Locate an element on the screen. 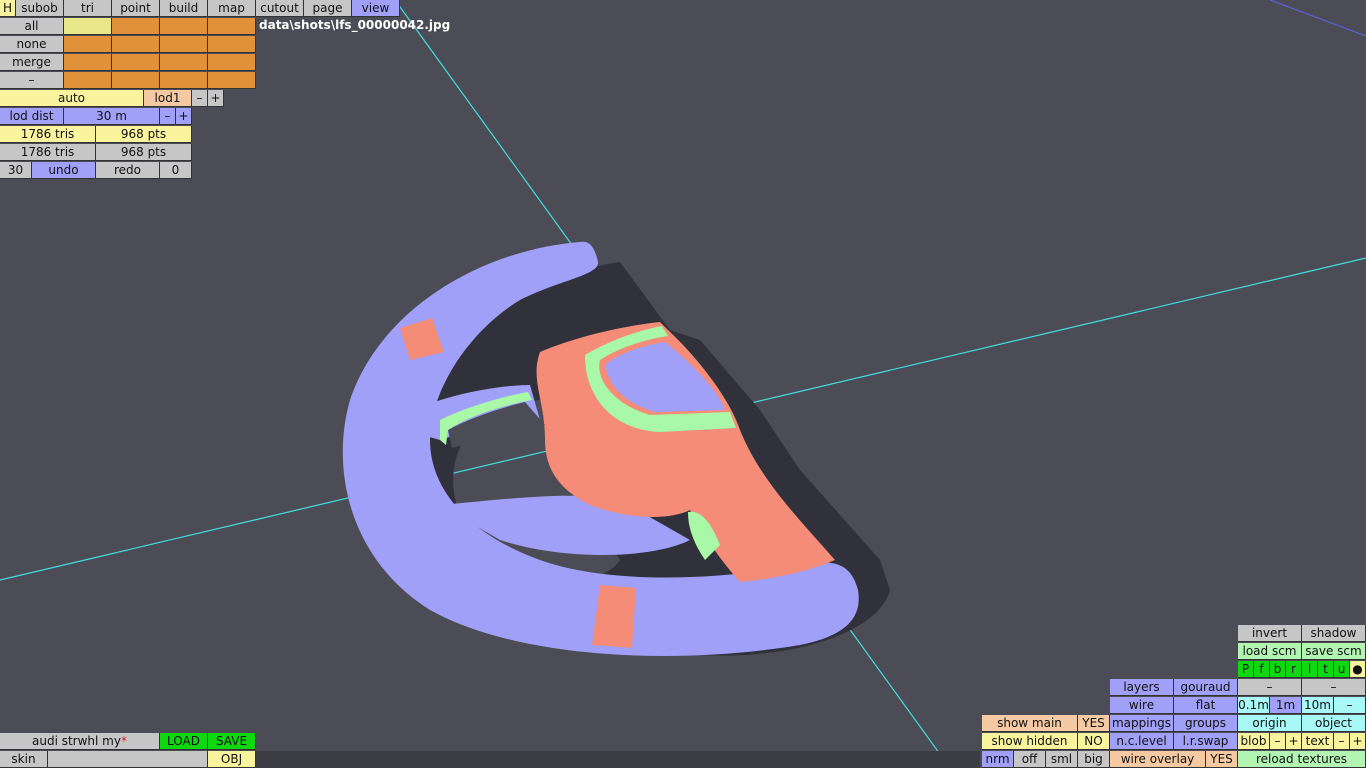 The height and width of the screenshot is (768, 1366). view-key-under: u is located at coordinates (1342, 669).